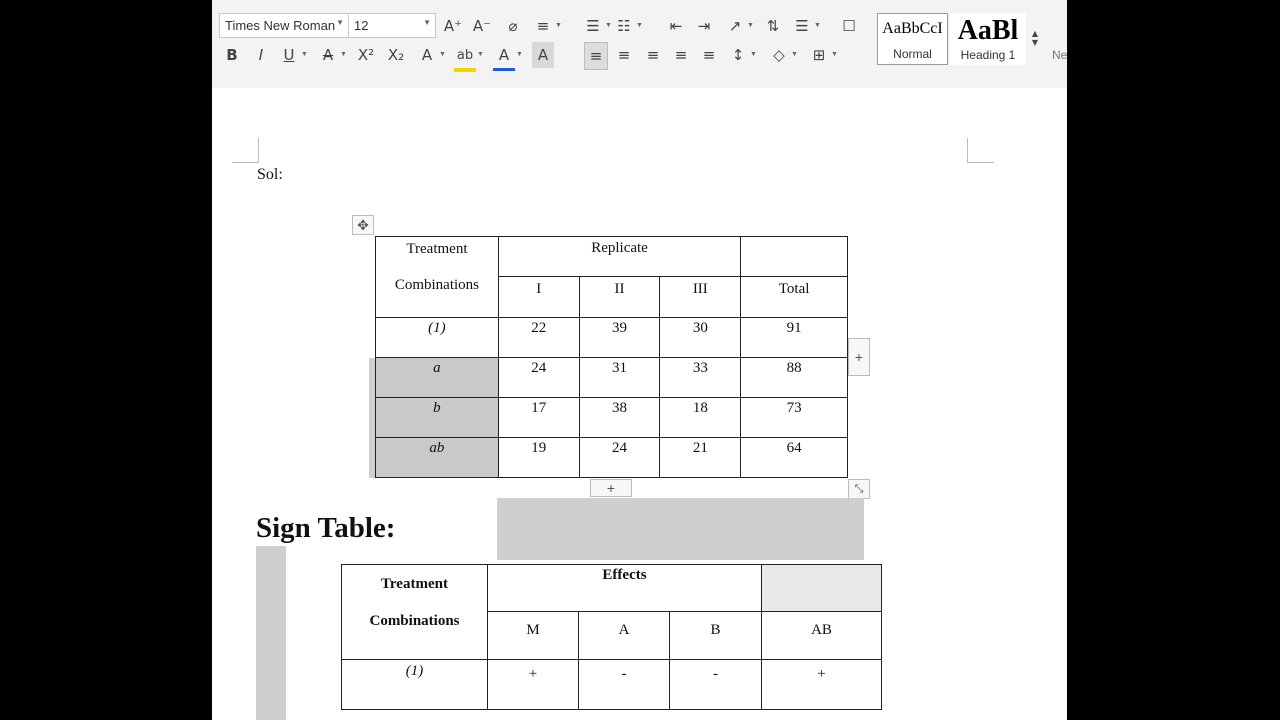  Describe the element at coordinates (596, 56) in the screenshot. I see `align-left-icon: ≡` at that location.